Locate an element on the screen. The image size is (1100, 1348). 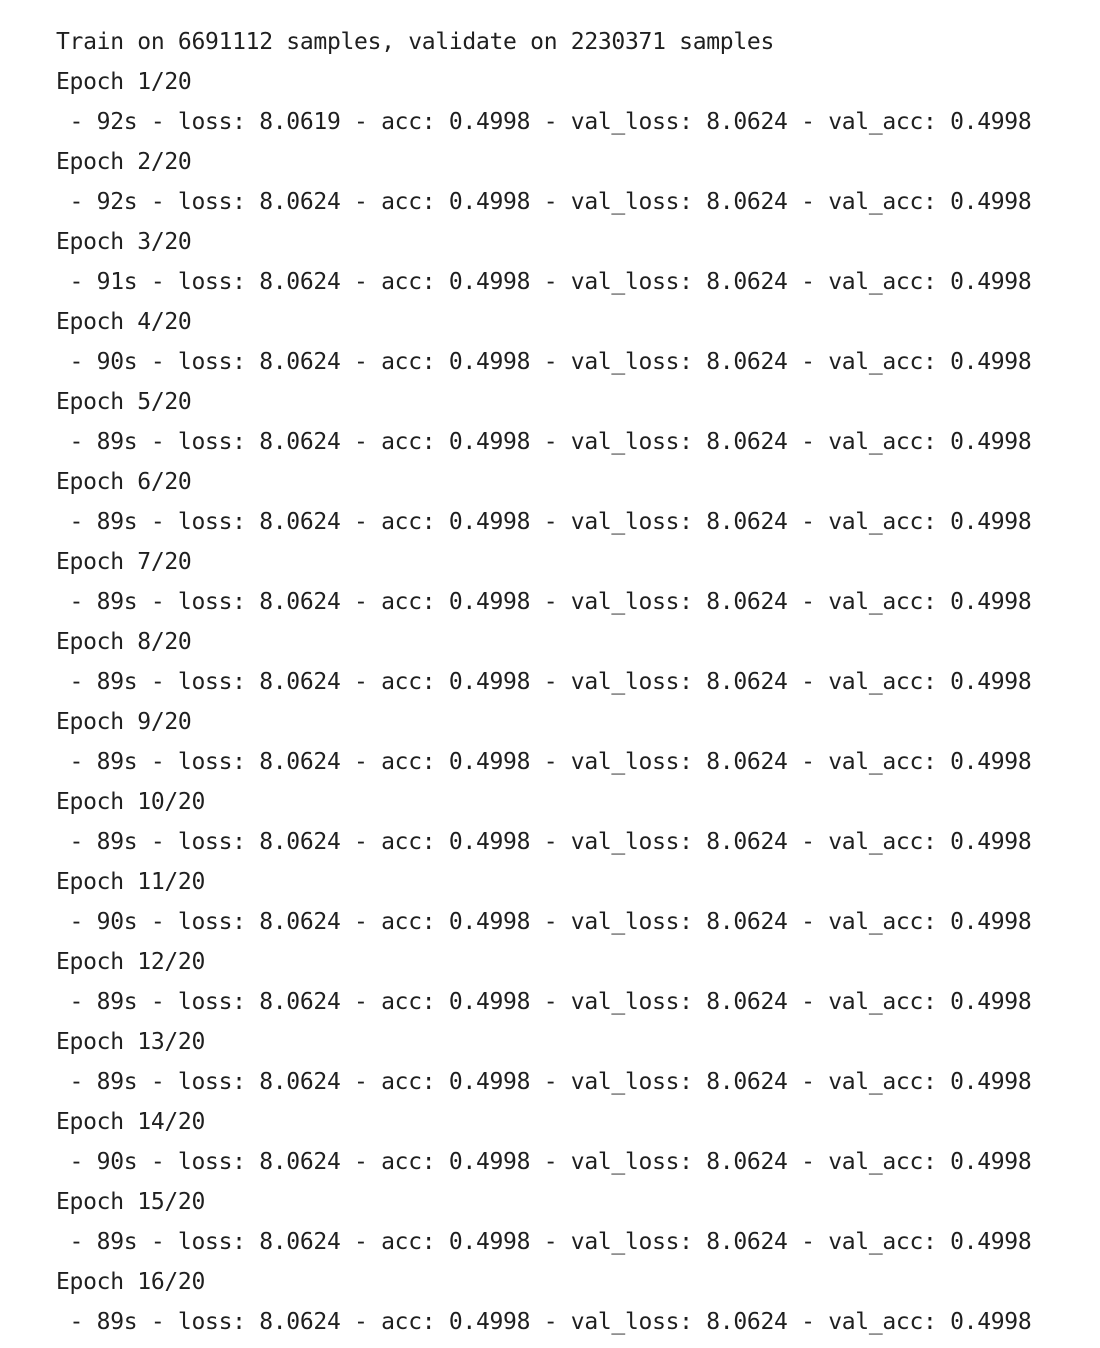
epoch-header: Epoch 2/20 is located at coordinates (124, 162).